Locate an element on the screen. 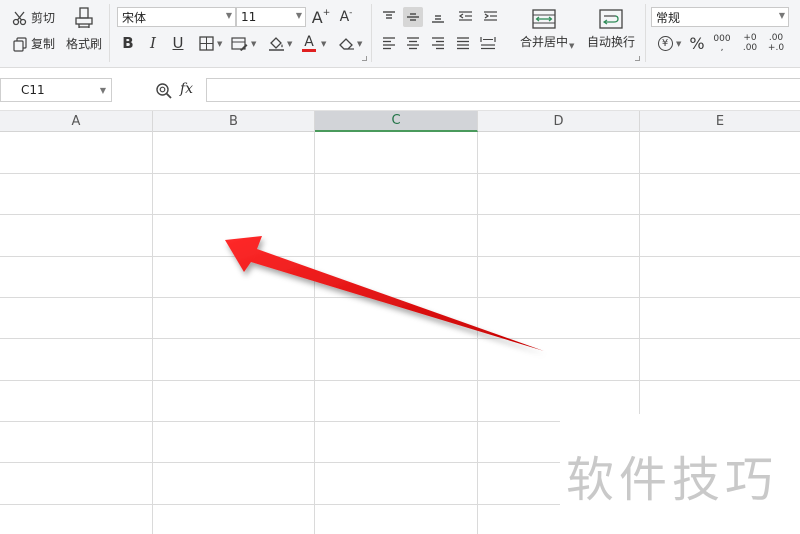  fill-color-button is located at coordinates (276, 43).